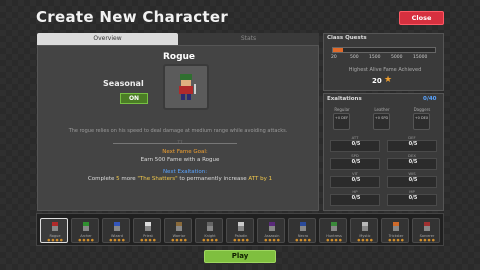 The height and width of the screenshot is (270, 480). I want to click on class-slot-priest: Priest ● ● ● ●, so click(147, 230).